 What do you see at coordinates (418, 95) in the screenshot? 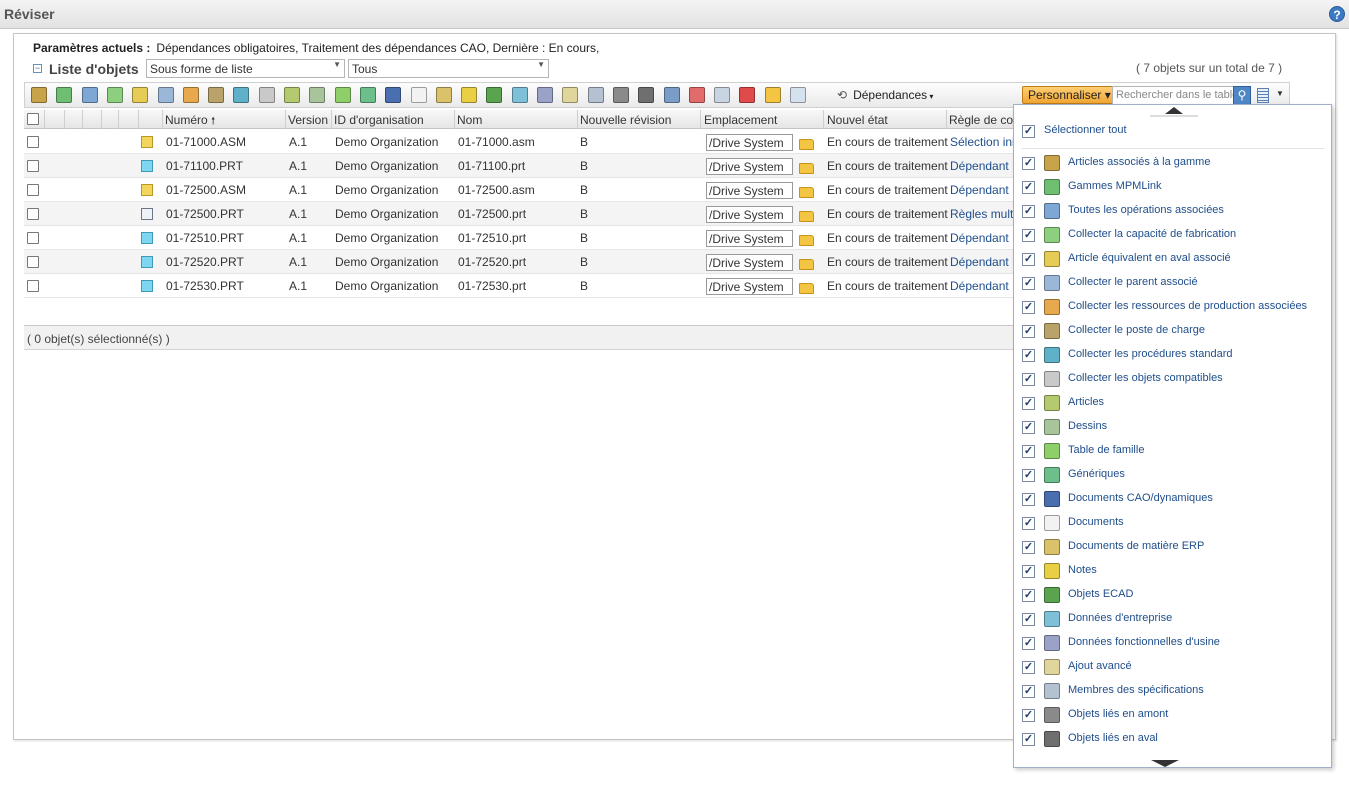
I see `document-icon` at bounding box center [418, 95].